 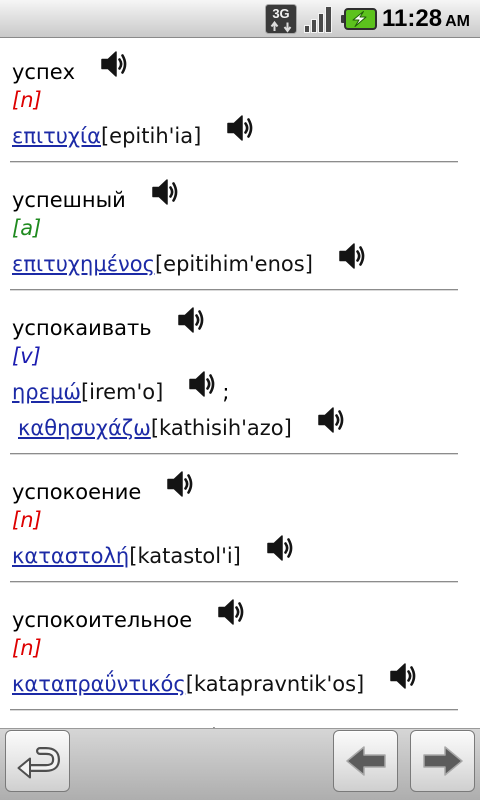 What do you see at coordinates (318, 19) in the screenshot?
I see `signal-strength-icon` at bounding box center [318, 19].